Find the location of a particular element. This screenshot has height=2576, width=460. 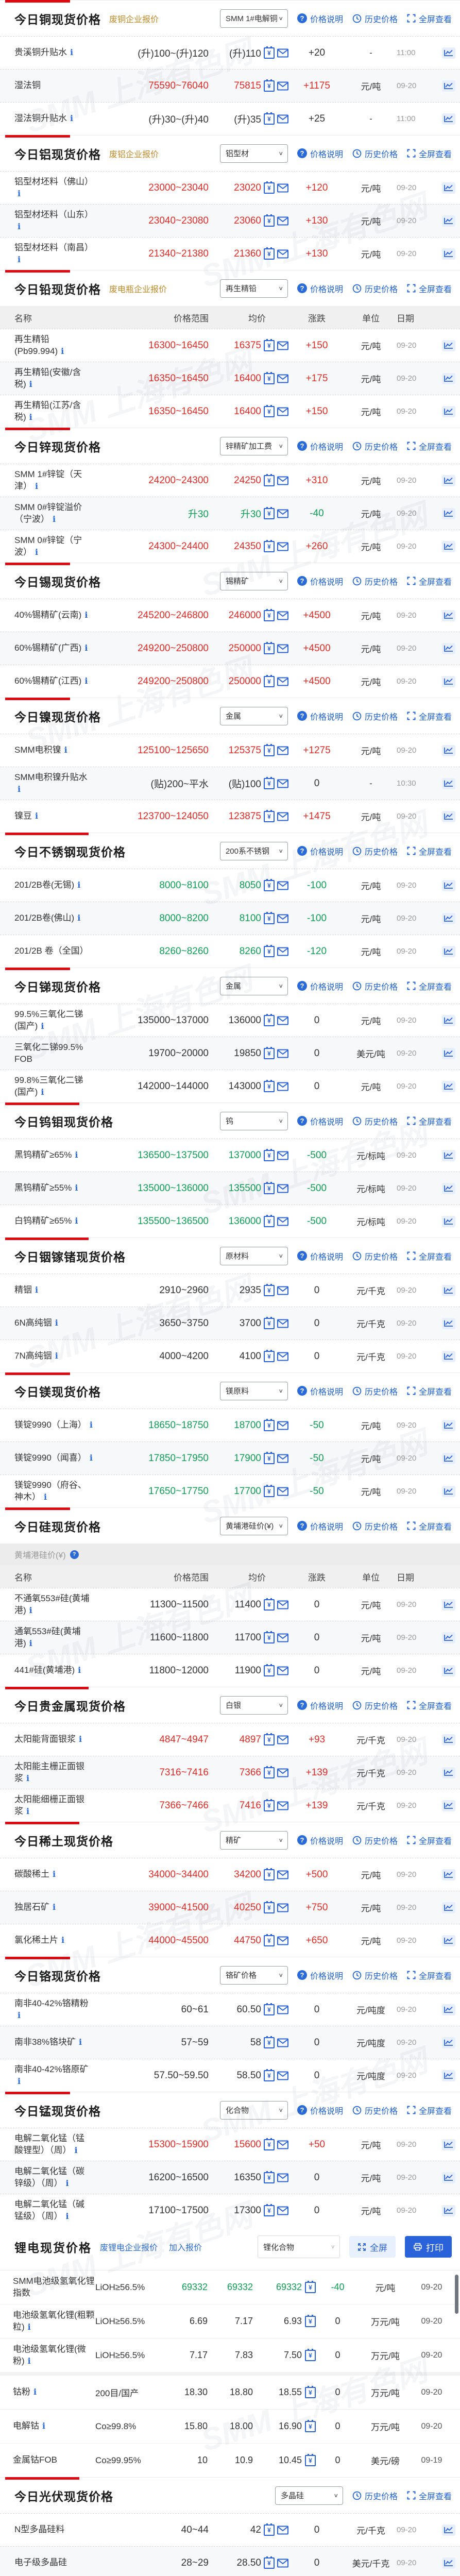

product-dropdown: 锂化合物 ∨ is located at coordinates (299, 2246).